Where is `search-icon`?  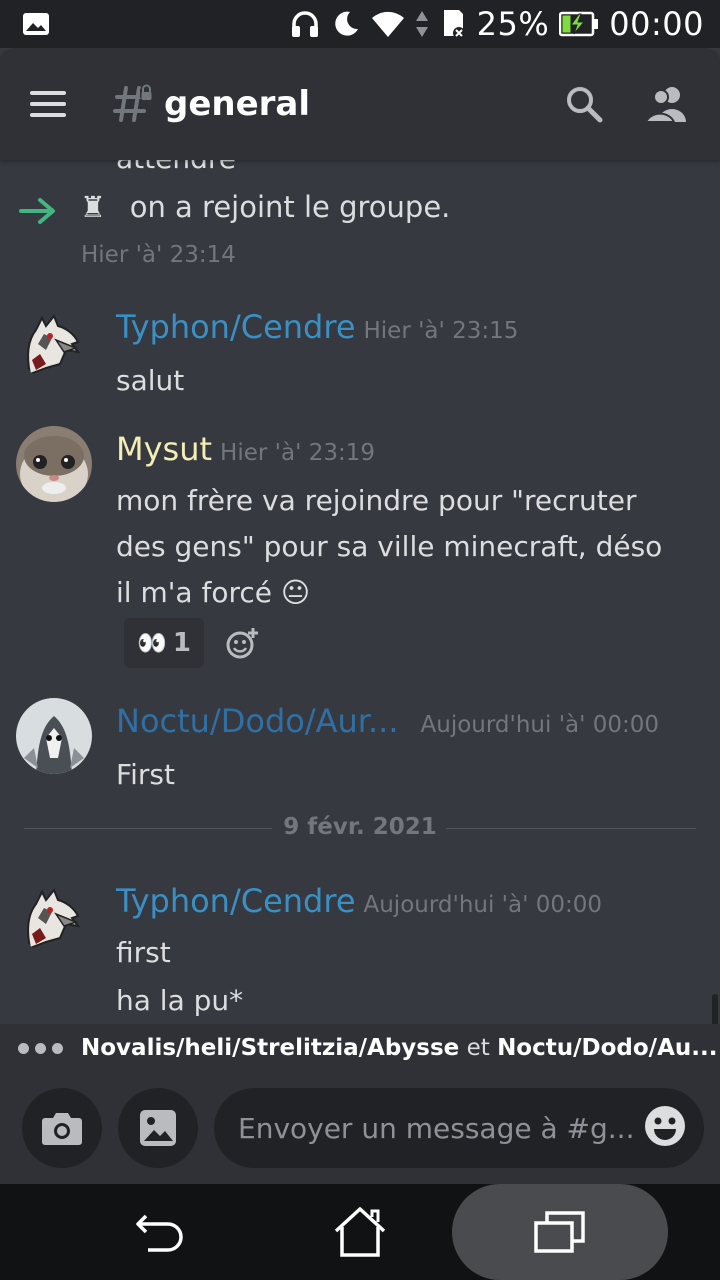
search-icon is located at coordinates (585, 105).